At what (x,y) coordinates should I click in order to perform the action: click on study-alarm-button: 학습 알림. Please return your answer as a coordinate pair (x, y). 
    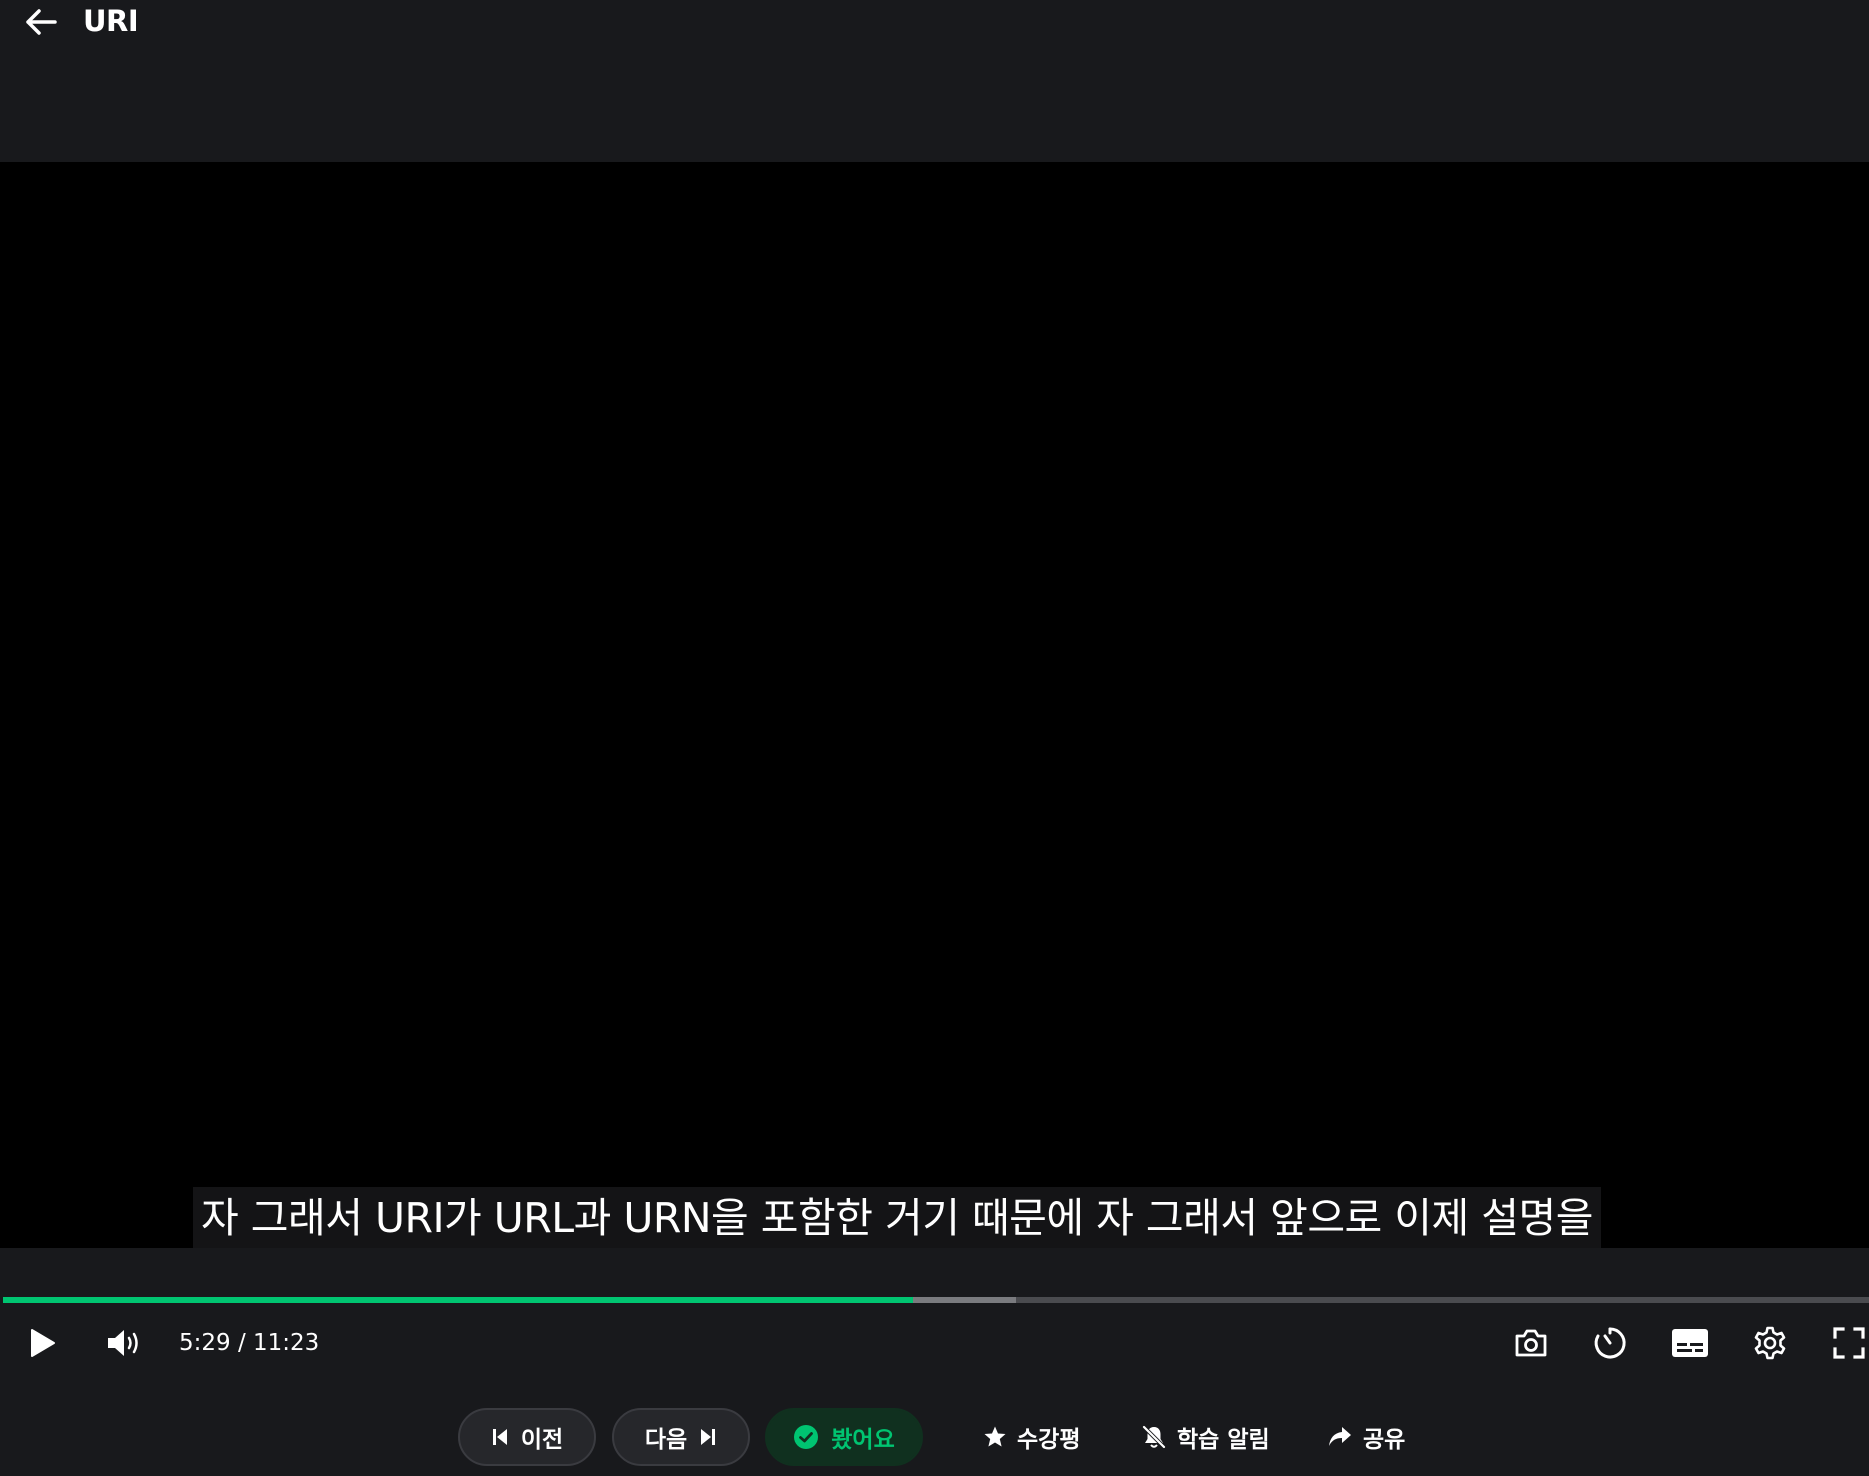
    Looking at the image, I should click on (1205, 1437).